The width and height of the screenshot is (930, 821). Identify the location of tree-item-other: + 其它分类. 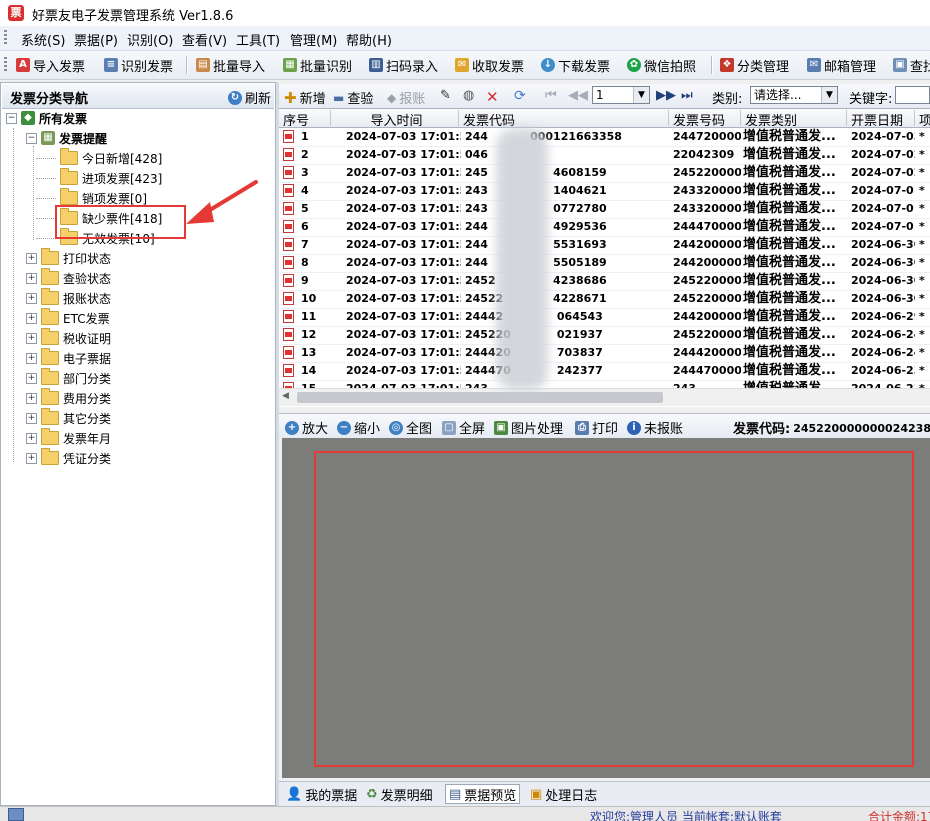
(68, 417).